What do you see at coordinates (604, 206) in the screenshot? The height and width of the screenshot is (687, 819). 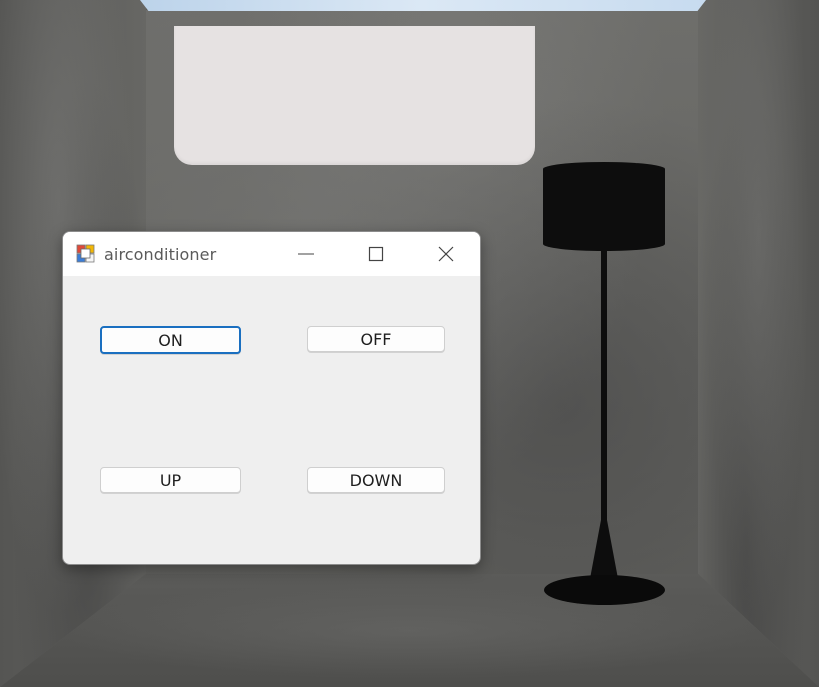 I see `lamp-shade` at bounding box center [604, 206].